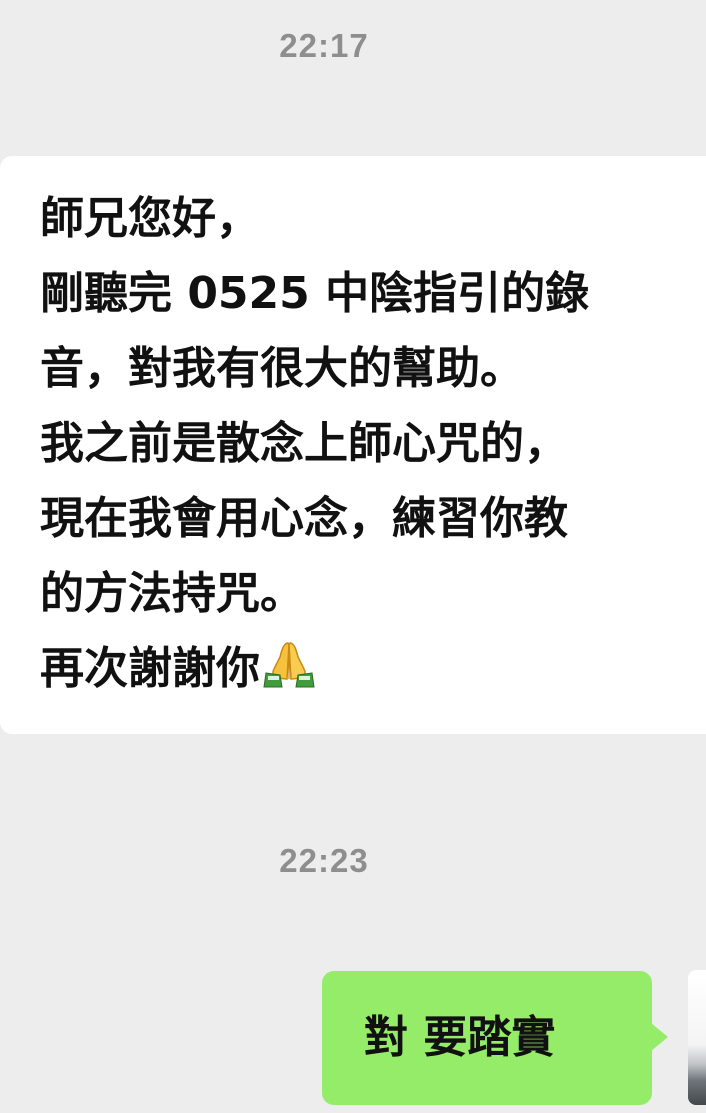 The height and width of the screenshot is (1113, 706). Describe the element at coordinates (659, 1037) in the screenshot. I see `bubble-tail` at that location.